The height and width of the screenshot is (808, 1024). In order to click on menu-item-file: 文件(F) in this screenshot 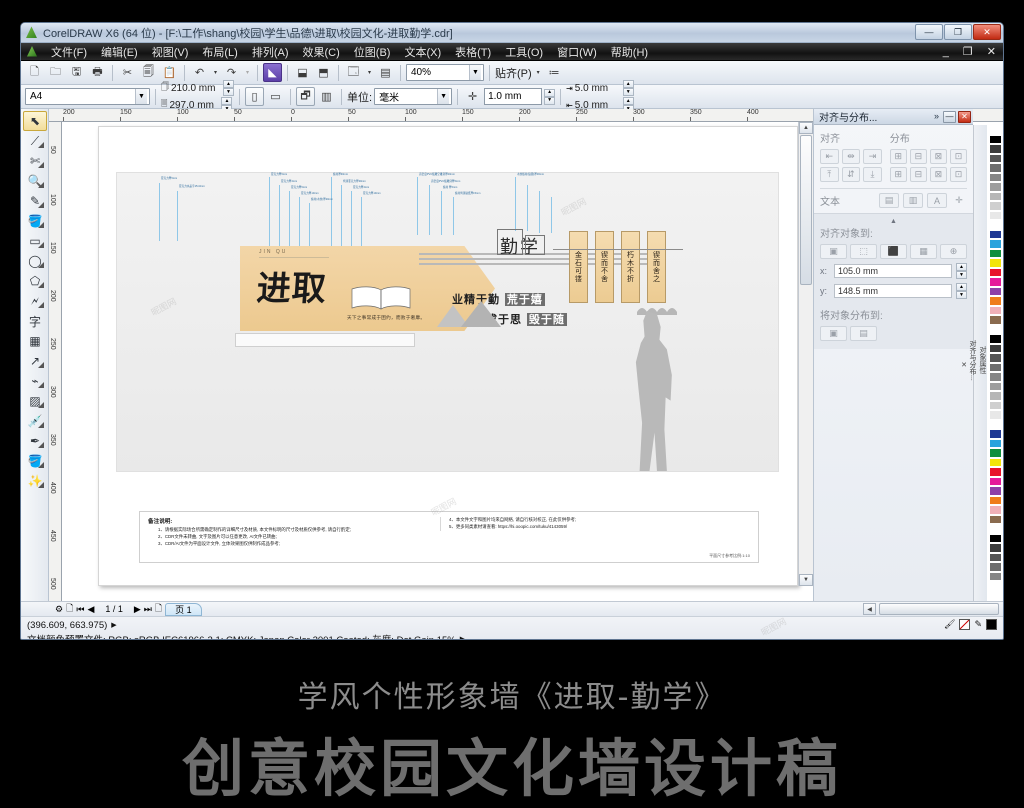, I will do `click(69, 52)`.